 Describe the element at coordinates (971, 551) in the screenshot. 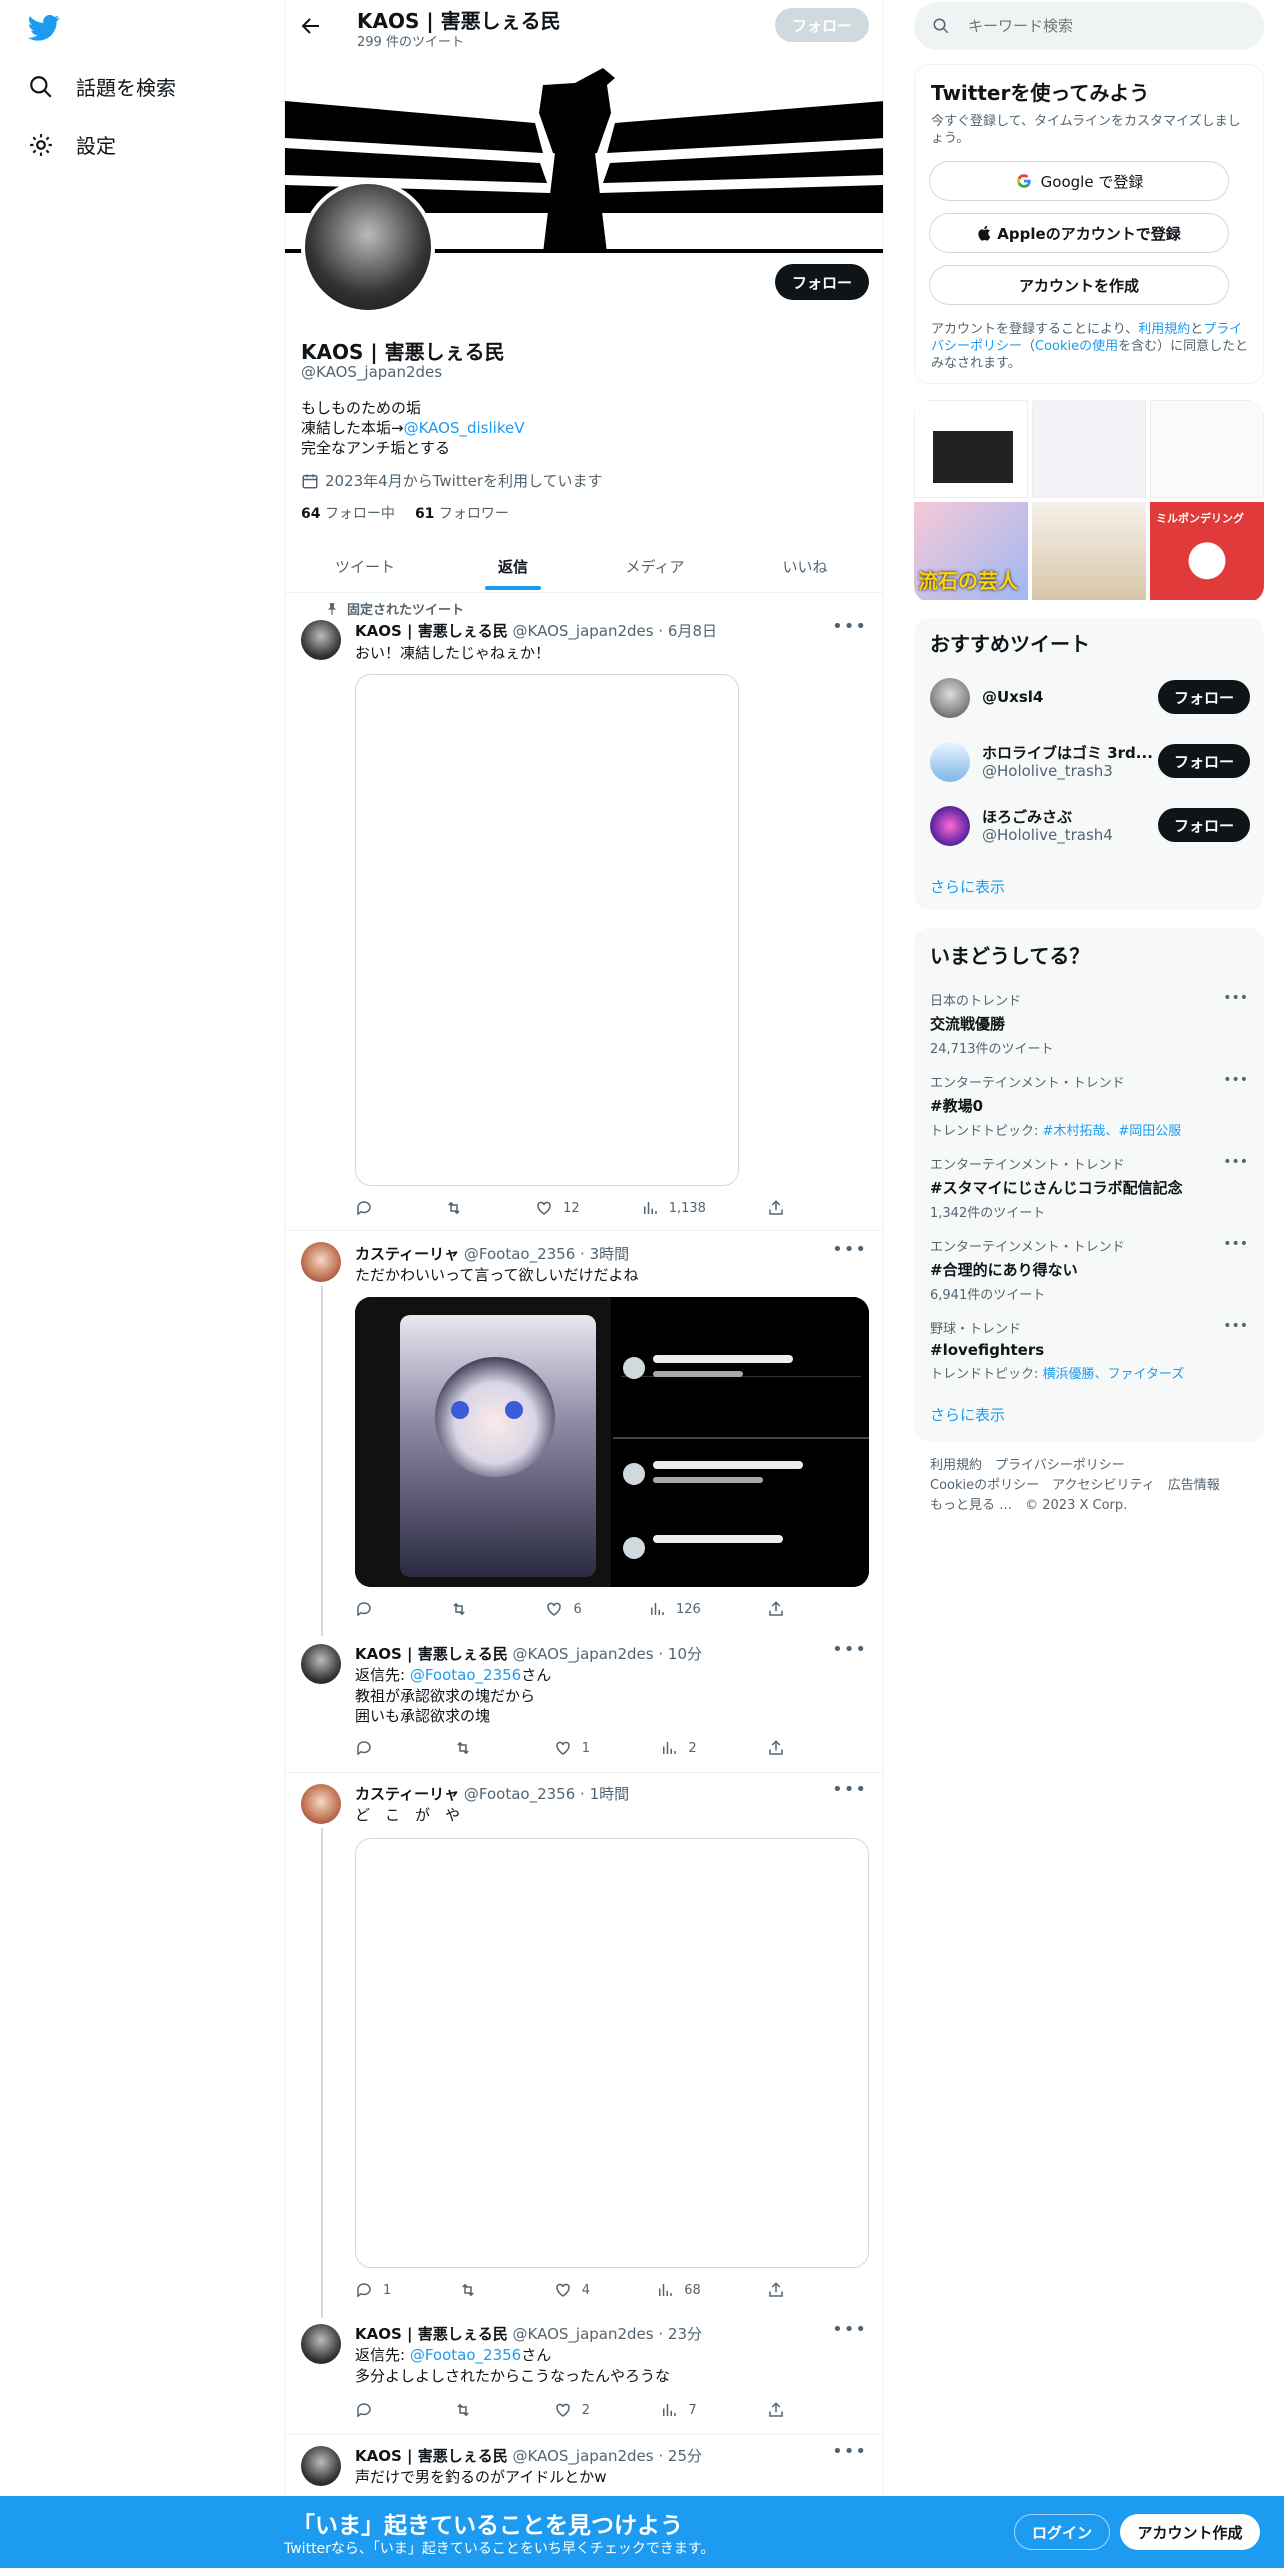

I see `media-thumb: 流石の芸人` at that location.